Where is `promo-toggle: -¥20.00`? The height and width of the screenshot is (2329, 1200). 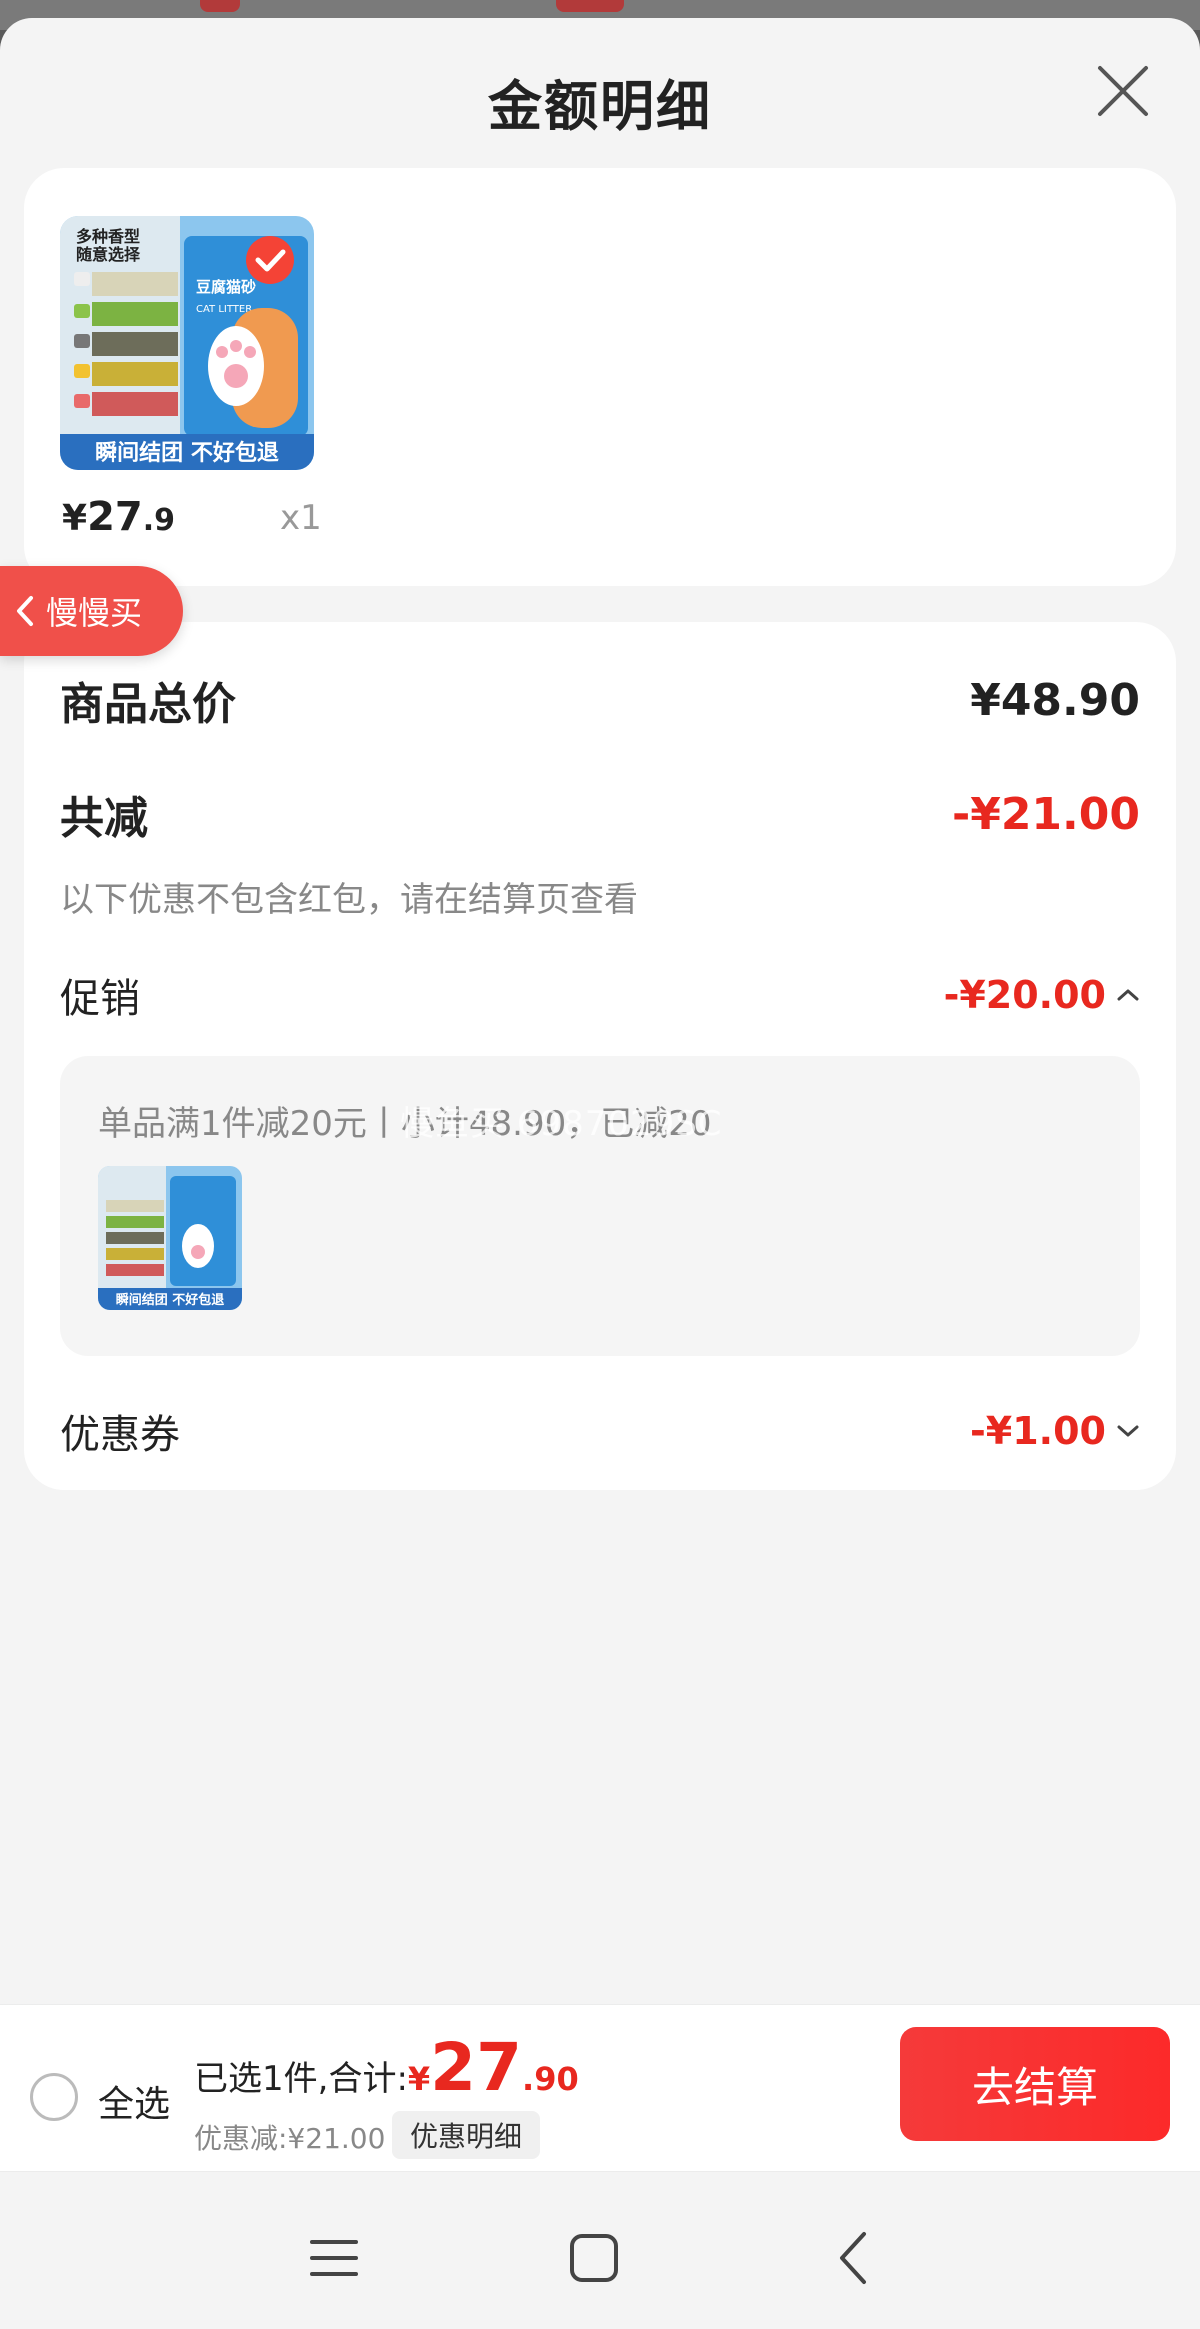 promo-toggle: -¥20.00 is located at coordinates (1042, 995).